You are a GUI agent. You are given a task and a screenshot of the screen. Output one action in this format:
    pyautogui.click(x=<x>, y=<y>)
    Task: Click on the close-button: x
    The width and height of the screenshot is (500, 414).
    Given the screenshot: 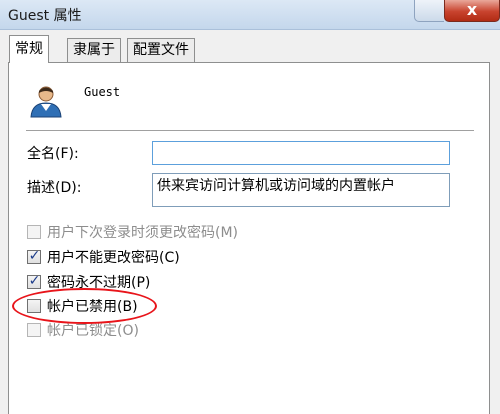 What is the action you would take?
    pyautogui.click(x=472, y=11)
    